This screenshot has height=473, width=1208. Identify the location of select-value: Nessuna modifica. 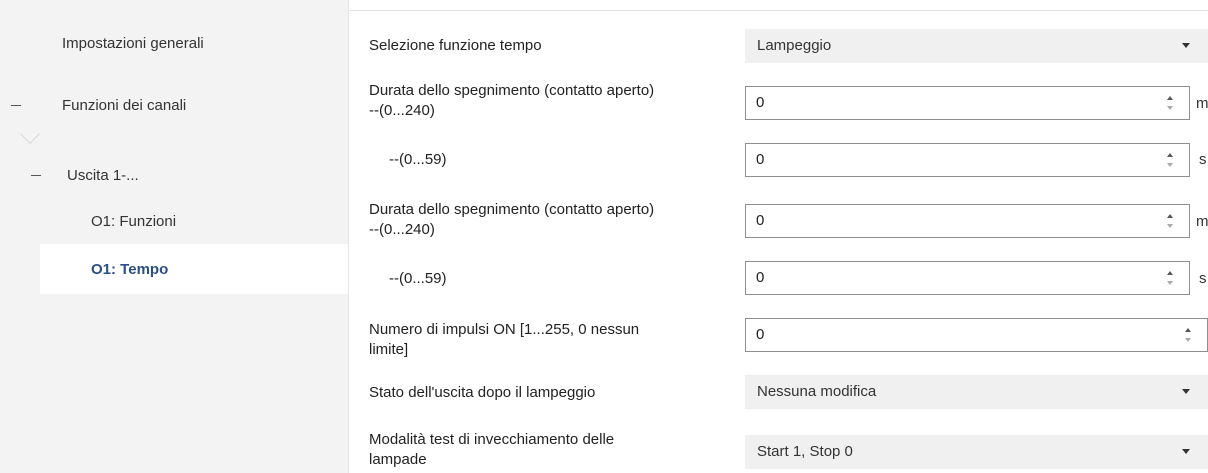
(817, 391).